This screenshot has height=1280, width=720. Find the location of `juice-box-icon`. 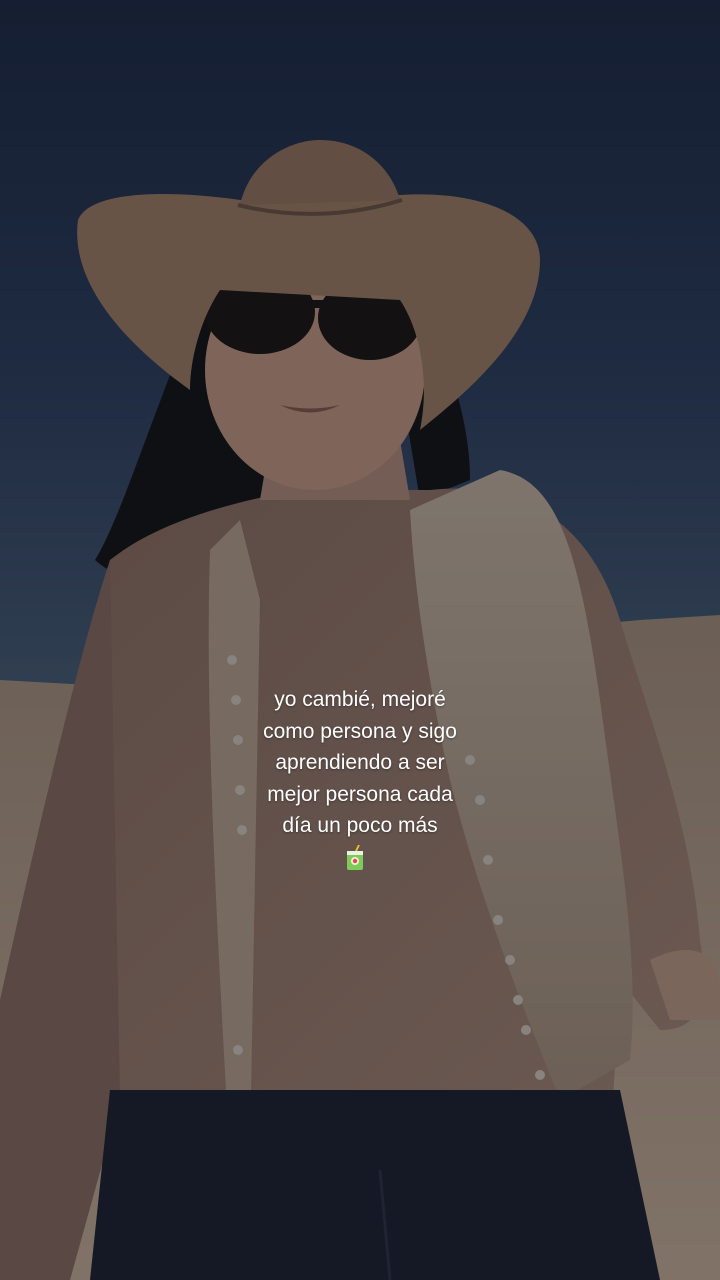

juice-box-icon is located at coordinates (355, 857).